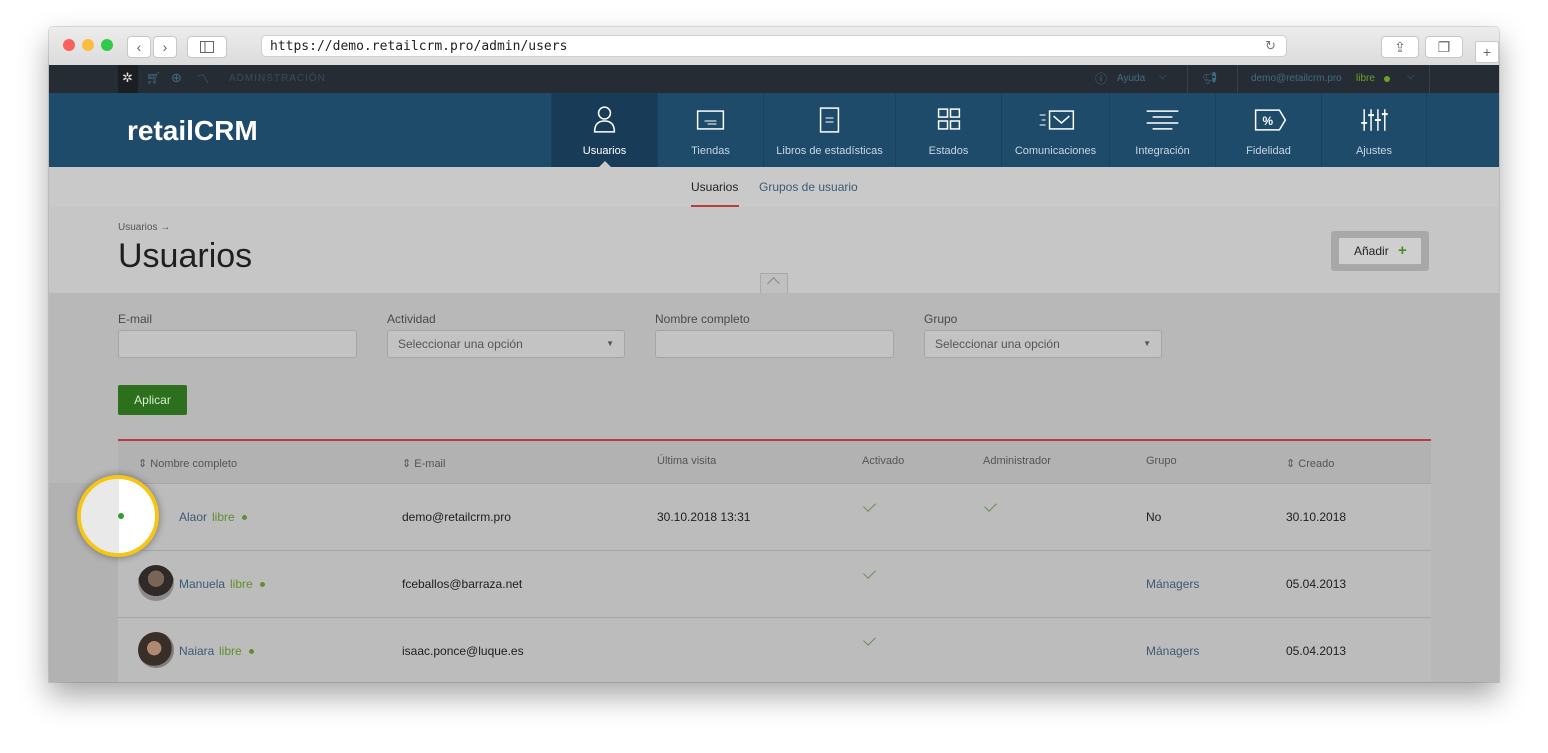 The height and width of the screenshot is (753, 1548). I want to click on help-icon: ⓘ, so click(1101, 78).